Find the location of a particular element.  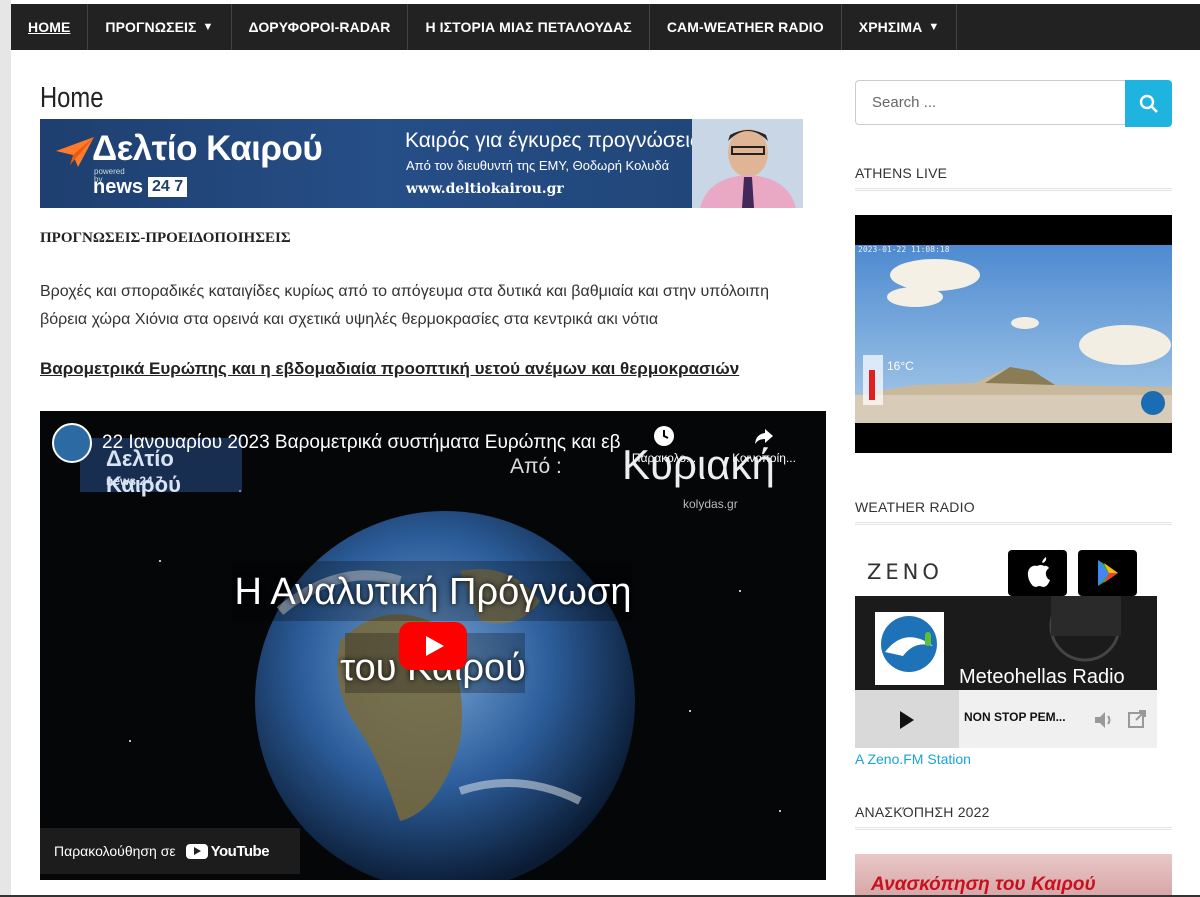

youtube-logo: YouTube is located at coordinates (227, 851).